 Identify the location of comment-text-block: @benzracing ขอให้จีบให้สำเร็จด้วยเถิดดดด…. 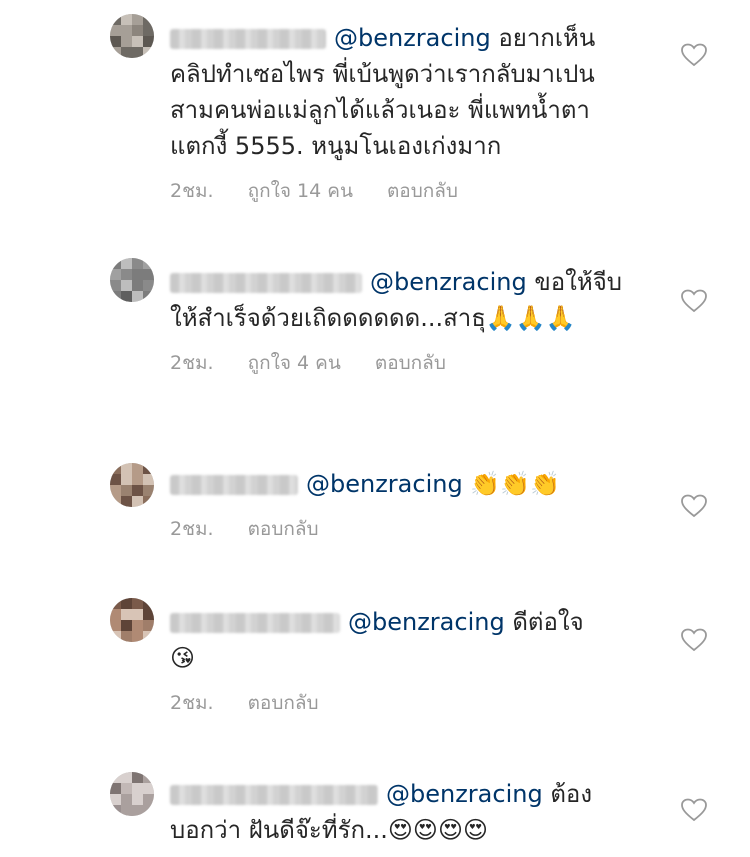
(402, 300).